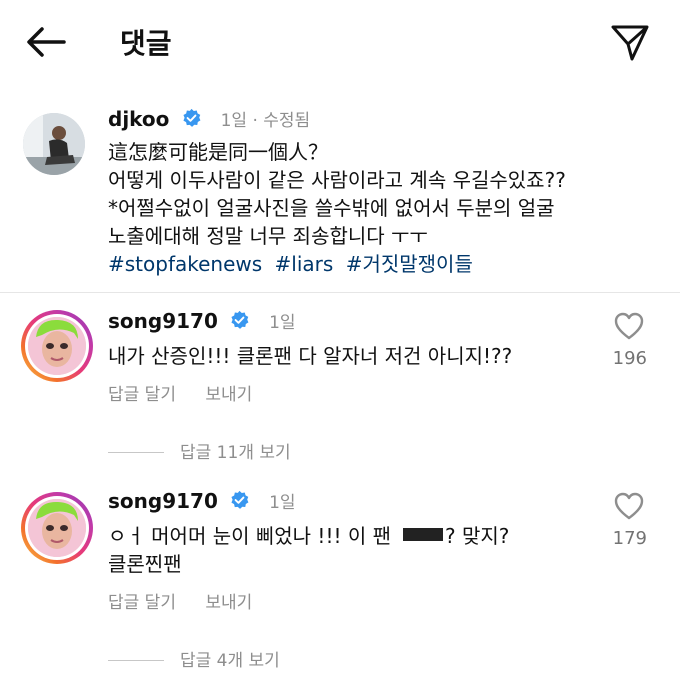 The image size is (680, 677). Describe the element at coordinates (340, 42) in the screenshot. I see `header-bar: 댓글` at that location.